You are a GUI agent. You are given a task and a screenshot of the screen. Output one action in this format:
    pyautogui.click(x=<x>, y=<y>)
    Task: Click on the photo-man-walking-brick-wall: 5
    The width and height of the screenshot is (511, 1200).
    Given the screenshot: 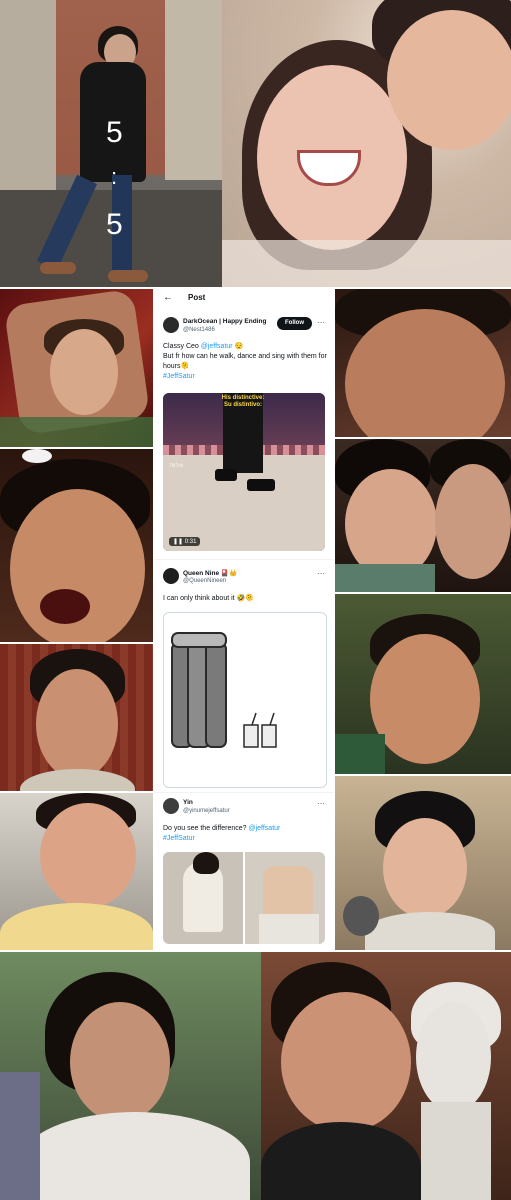 What is the action you would take?
    pyautogui.click(x=111, y=143)
    